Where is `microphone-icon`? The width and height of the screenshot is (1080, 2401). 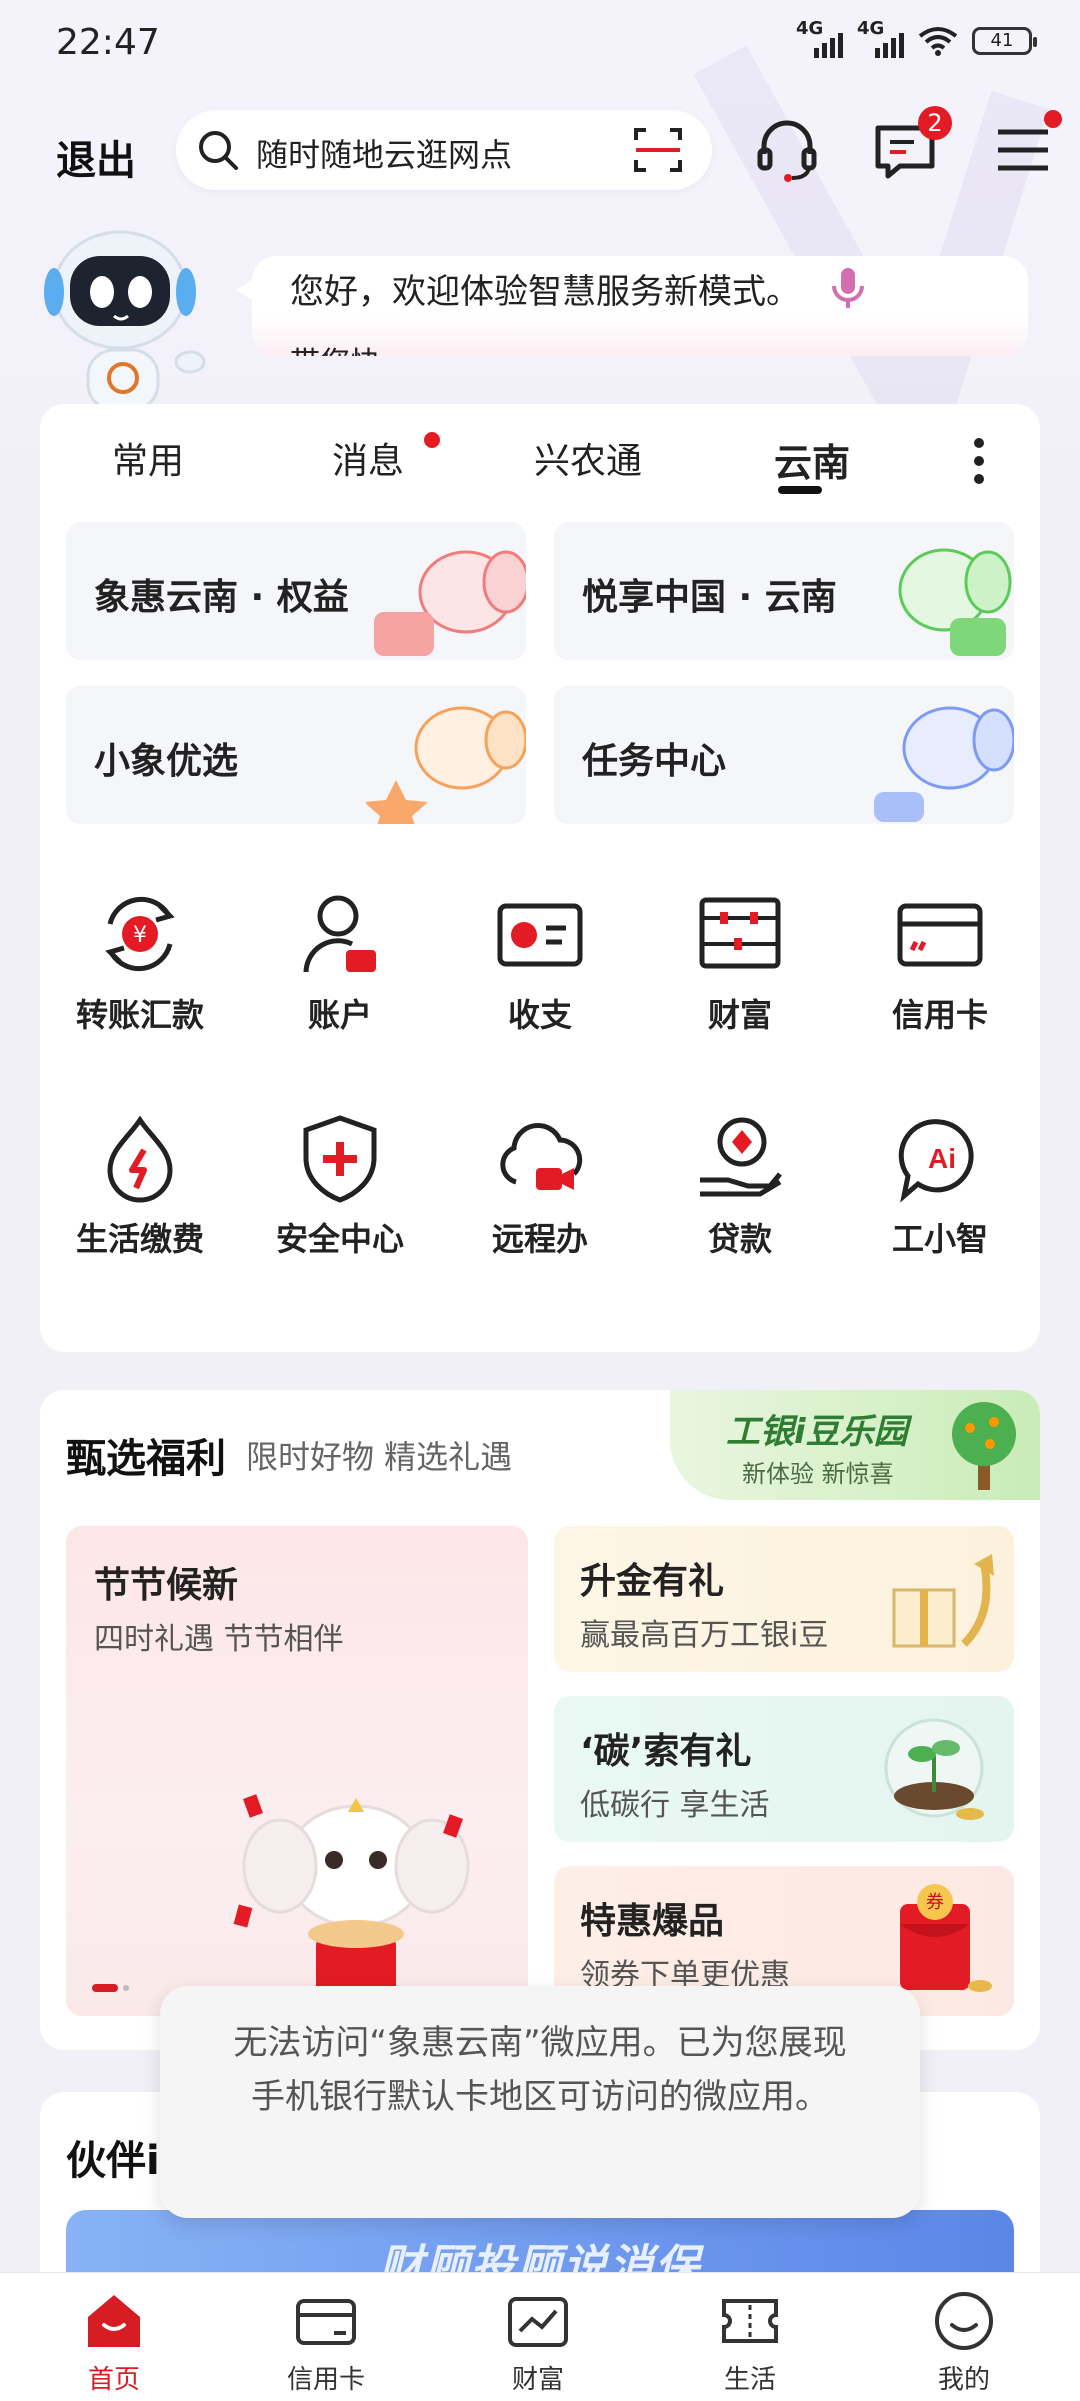
microphone-icon is located at coordinates (848, 288).